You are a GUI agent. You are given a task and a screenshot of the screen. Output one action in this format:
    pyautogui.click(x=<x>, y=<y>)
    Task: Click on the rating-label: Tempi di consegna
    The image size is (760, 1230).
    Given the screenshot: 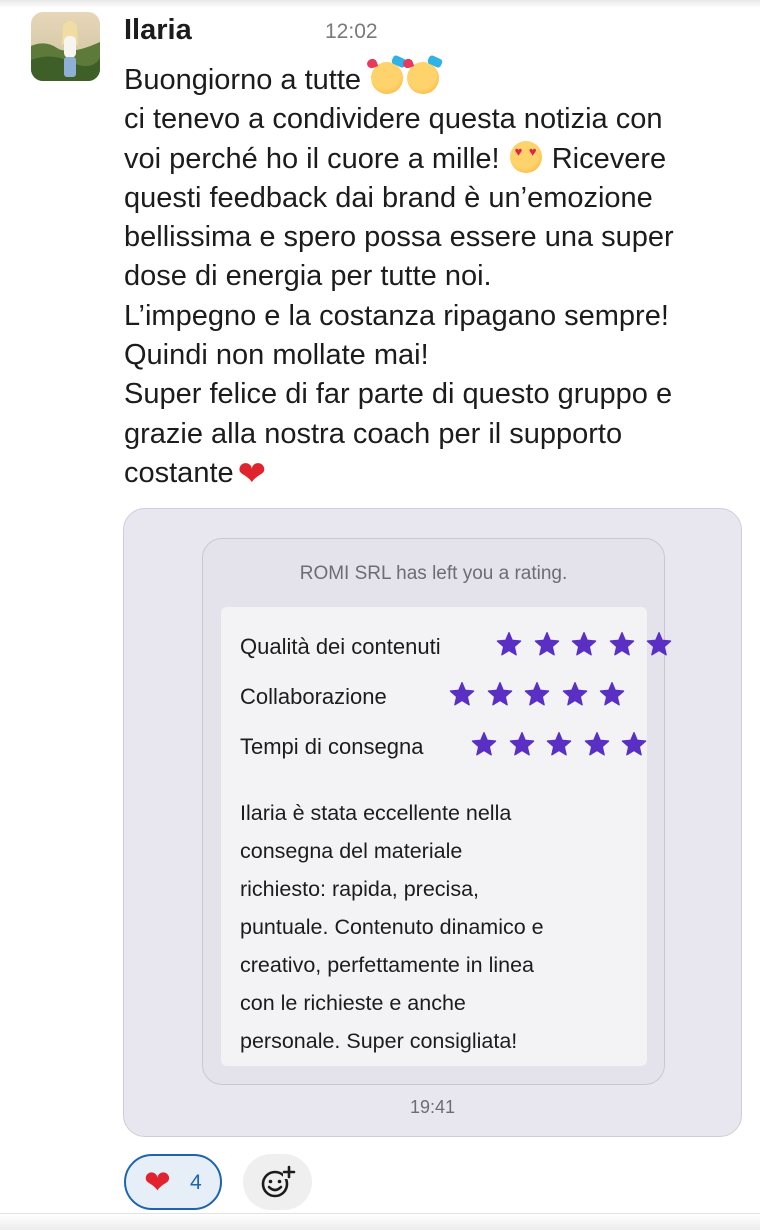 What is the action you would take?
    pyautogui.click(x=332, y=746)
    